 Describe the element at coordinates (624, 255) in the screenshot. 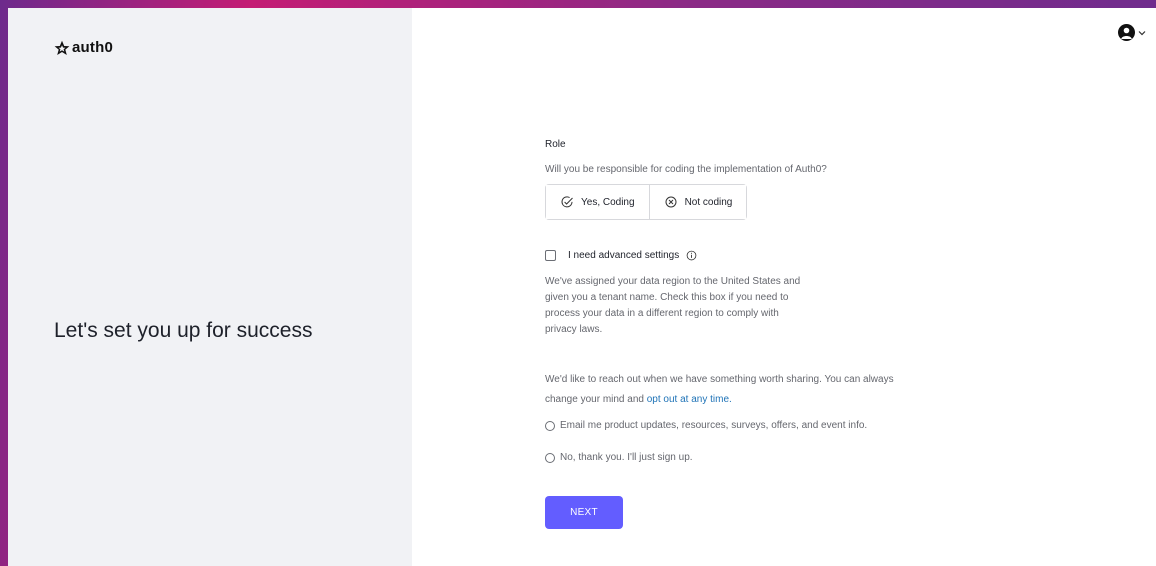

I see `advanced-settings-label: I need advanced settings` at that location.